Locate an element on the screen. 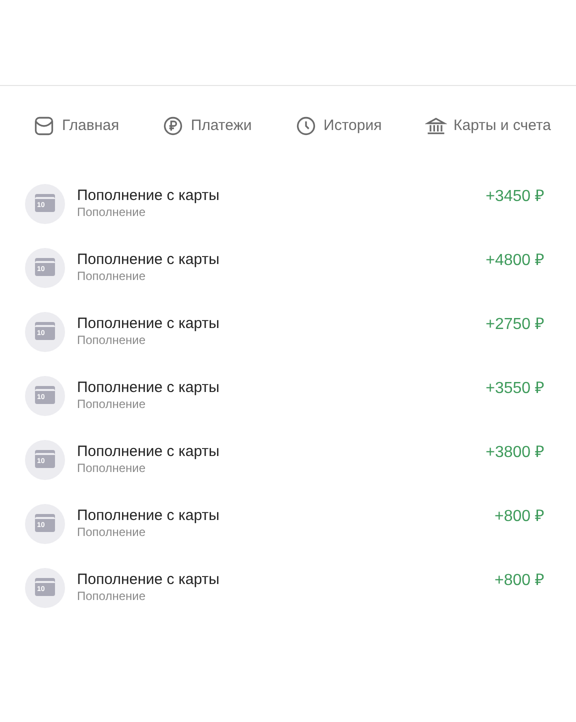 This screenshot has width=576, height=722. nav-tab: История is located at coordinates (338, 126).